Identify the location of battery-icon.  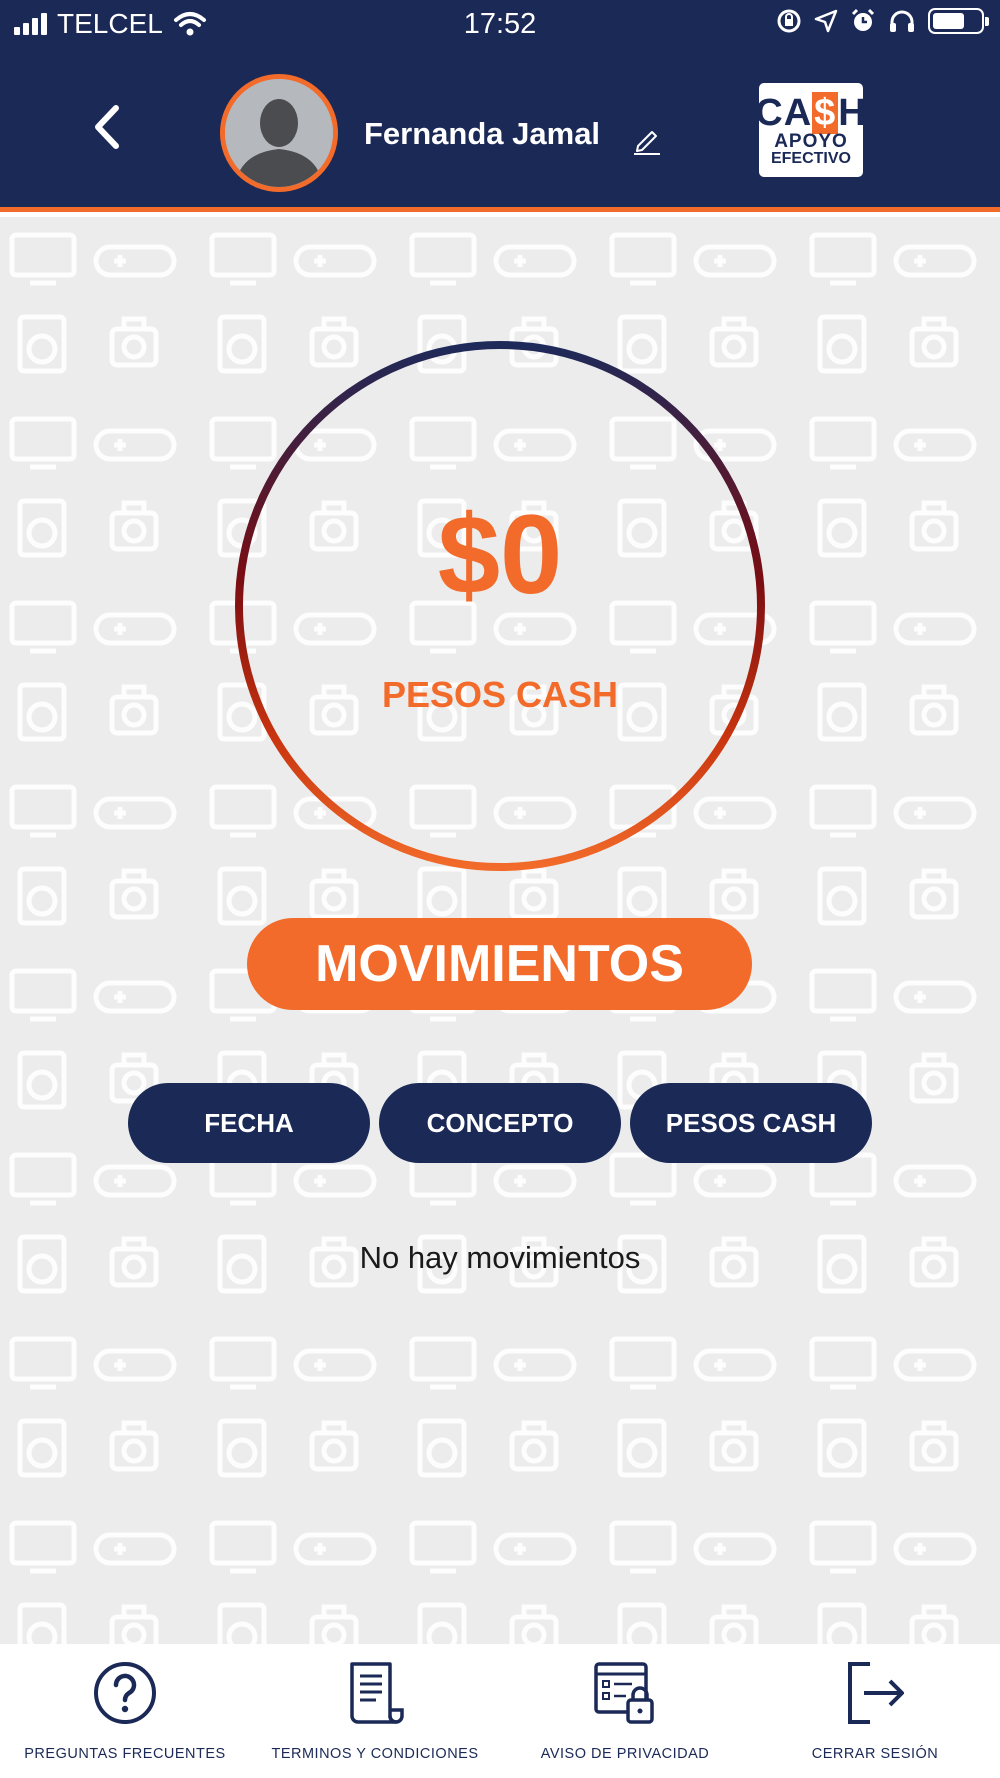
(958, 21).